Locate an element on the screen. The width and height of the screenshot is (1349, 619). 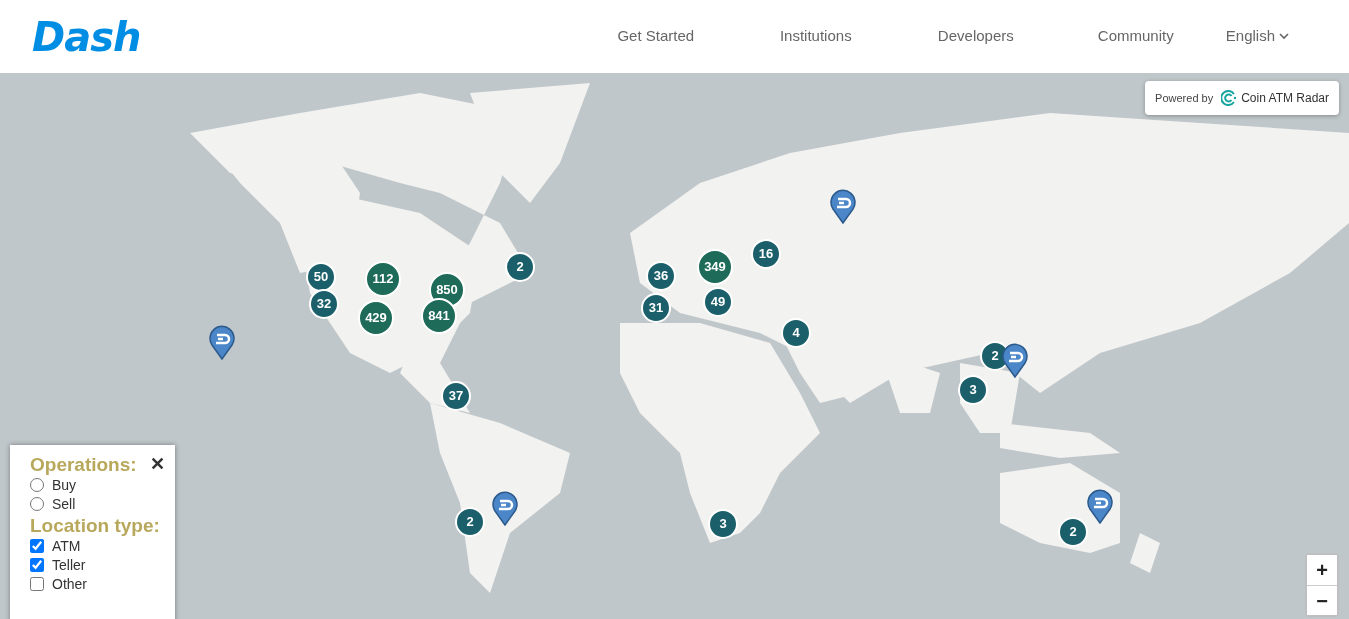
filter-heading: Location type: is located at coordinates (95, 526).